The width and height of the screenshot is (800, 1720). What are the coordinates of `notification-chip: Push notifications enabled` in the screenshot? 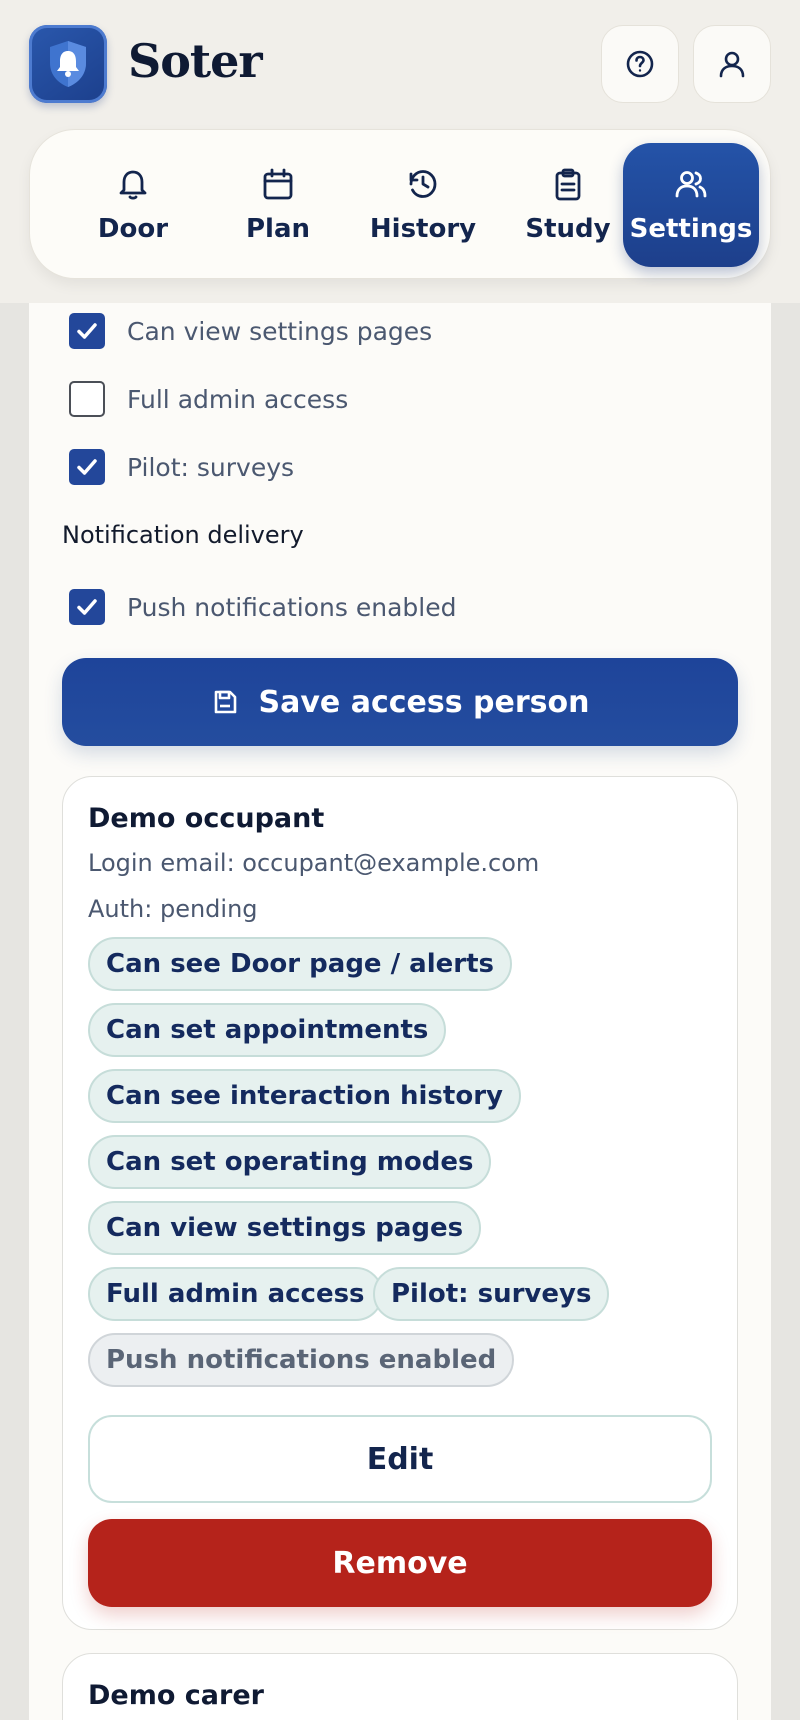 It's located at (301, 1360).